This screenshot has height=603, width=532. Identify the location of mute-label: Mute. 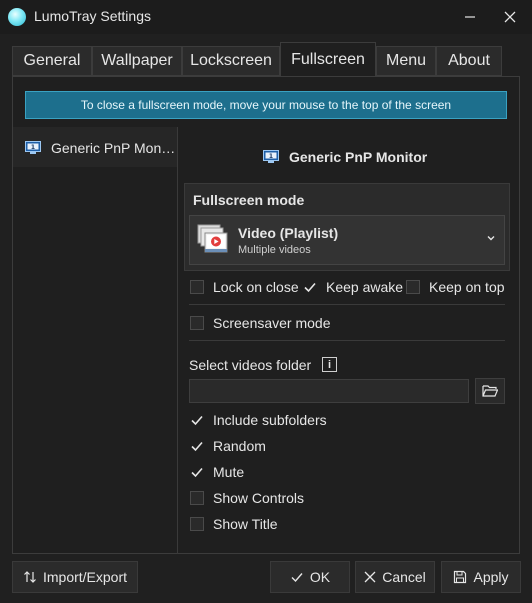
(229, 472).